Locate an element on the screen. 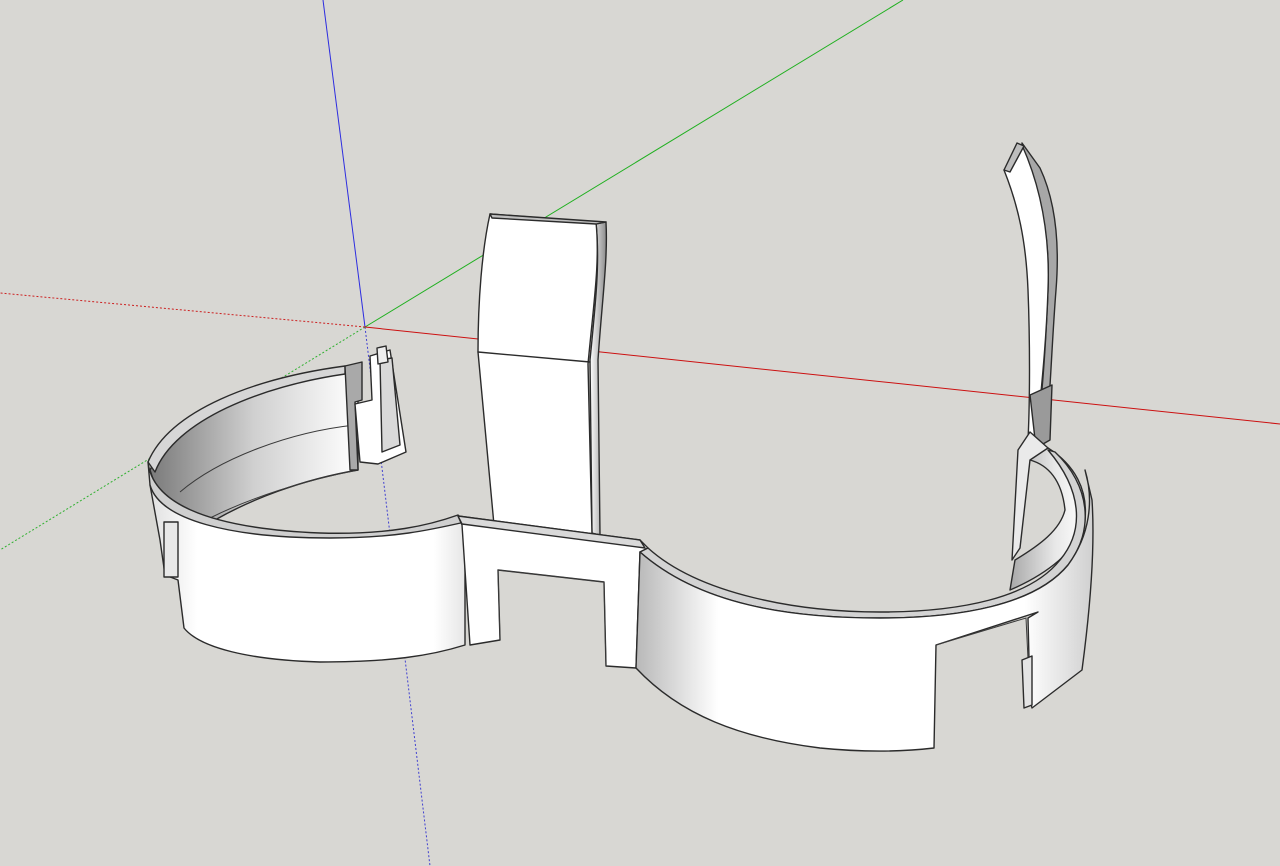 The height and width of the screenshot is (866, 1280). blue-axis-line is located at coordinates (344, 164).